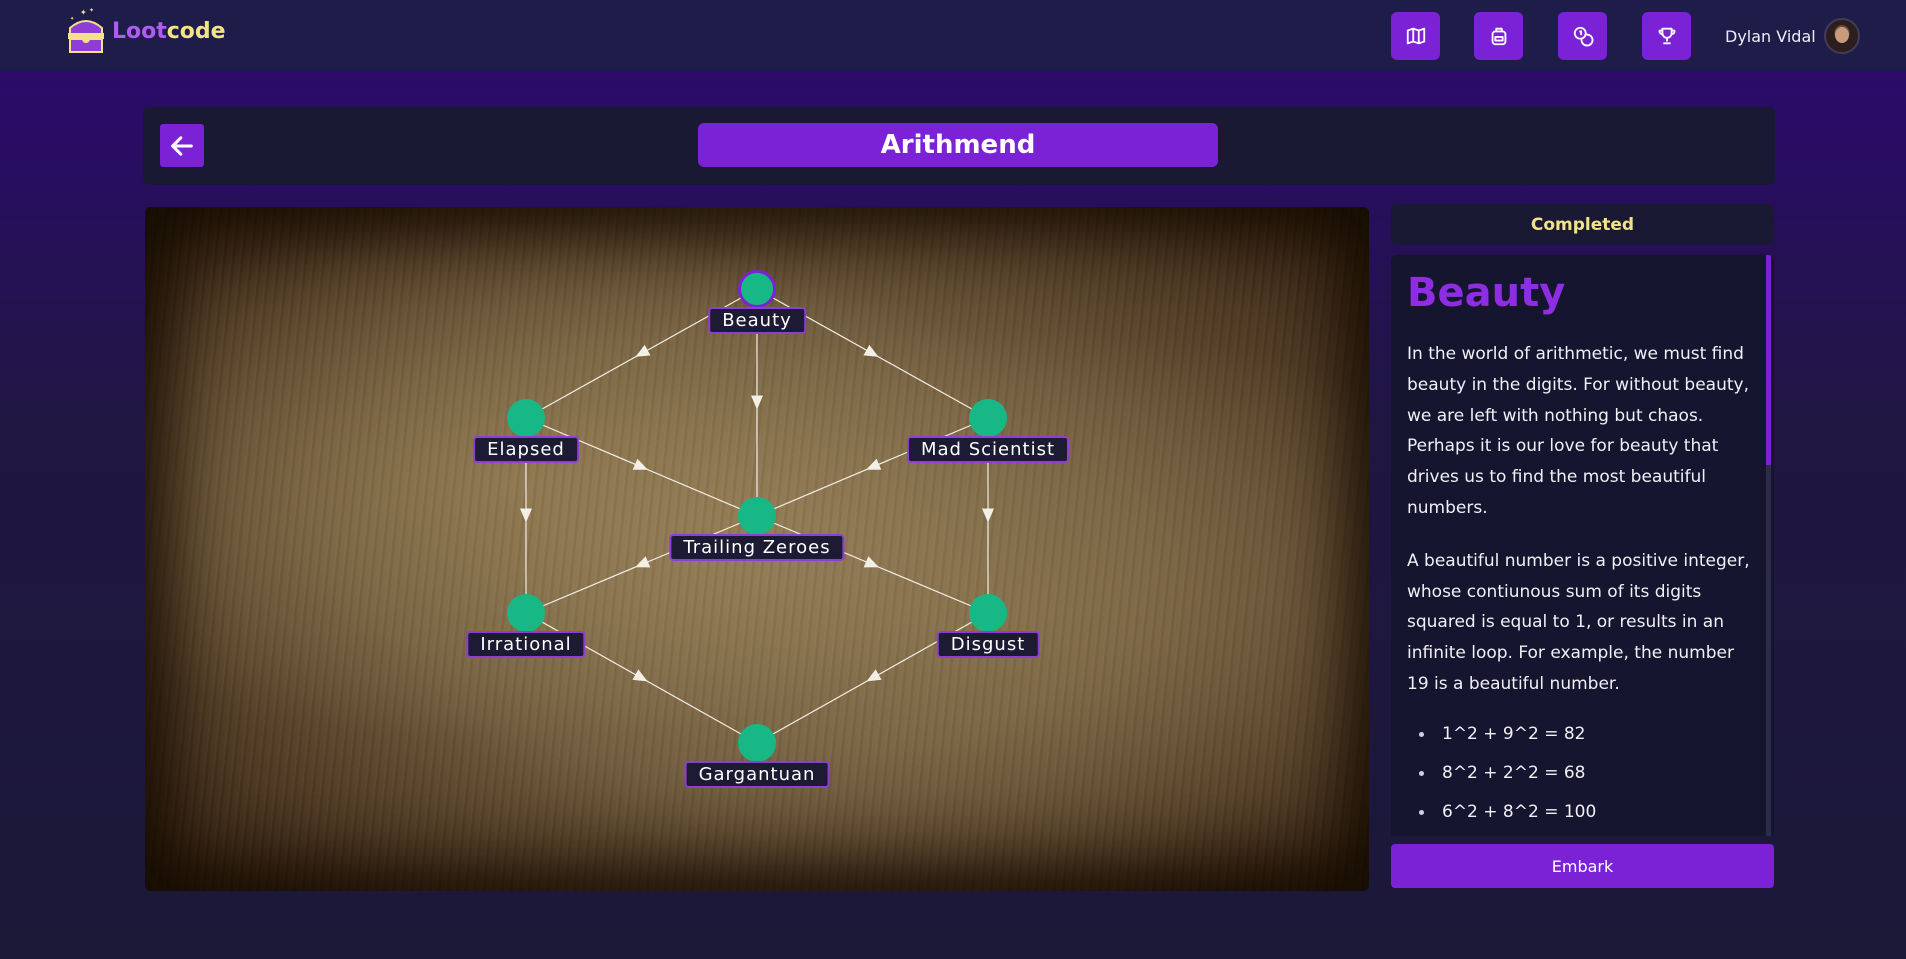 The width and height of the screenshot is (1906, 959). What do you see at coordinates (1841, 36) in the screenshot?
I see `avatar` at bounding box center [1841, 36].